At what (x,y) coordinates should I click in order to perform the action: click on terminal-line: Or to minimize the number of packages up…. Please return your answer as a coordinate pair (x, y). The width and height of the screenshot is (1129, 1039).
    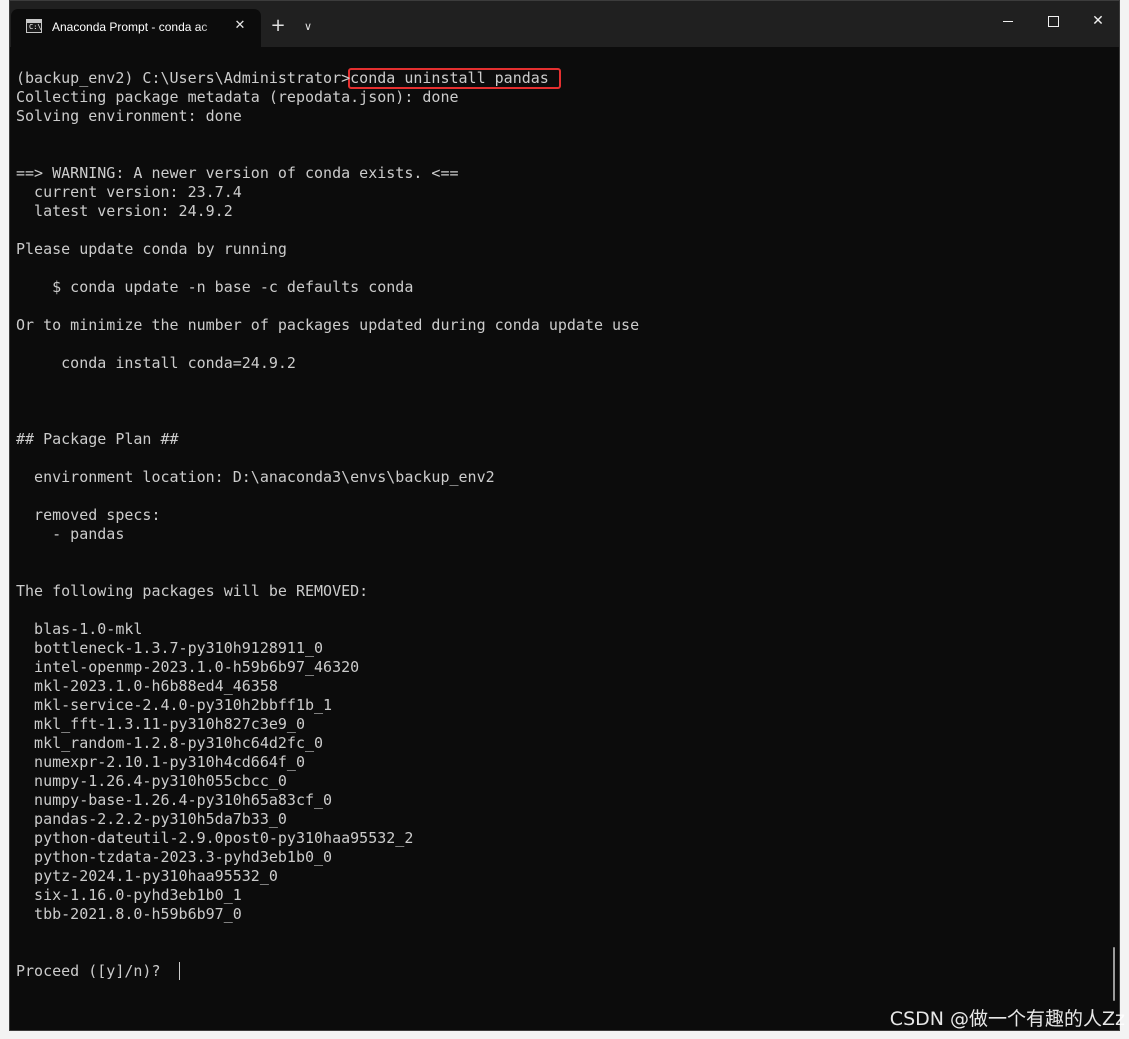
    Looking at the image, I should click on (328, 325).